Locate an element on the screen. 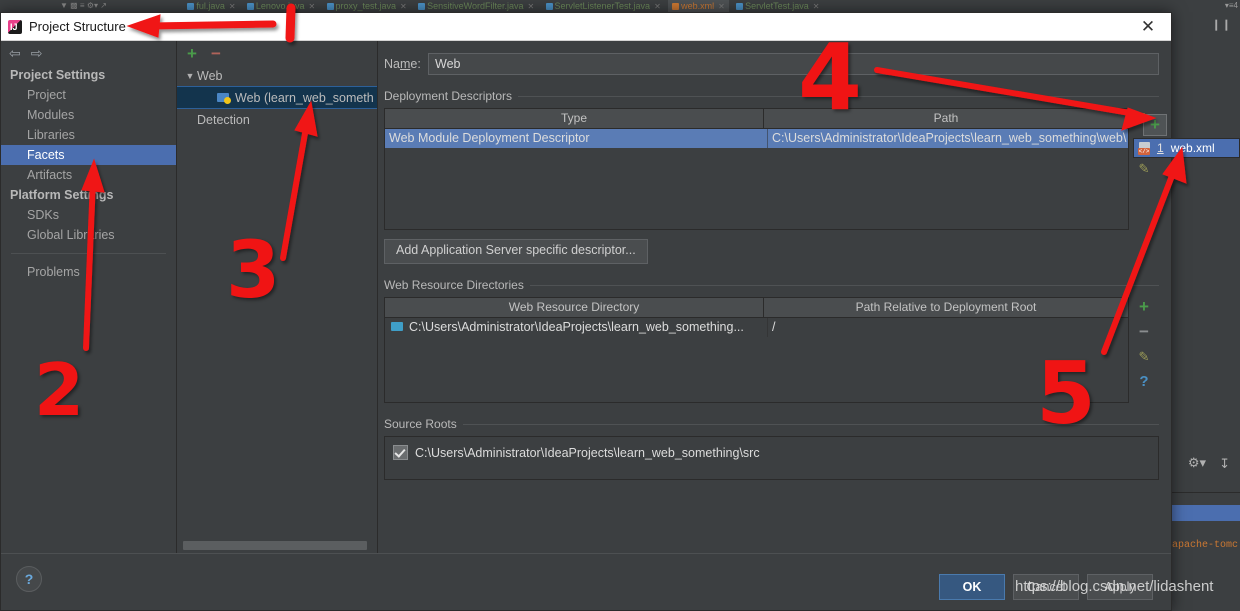  sidebar-item-facets: Facets is located at coordinates (88, 155).